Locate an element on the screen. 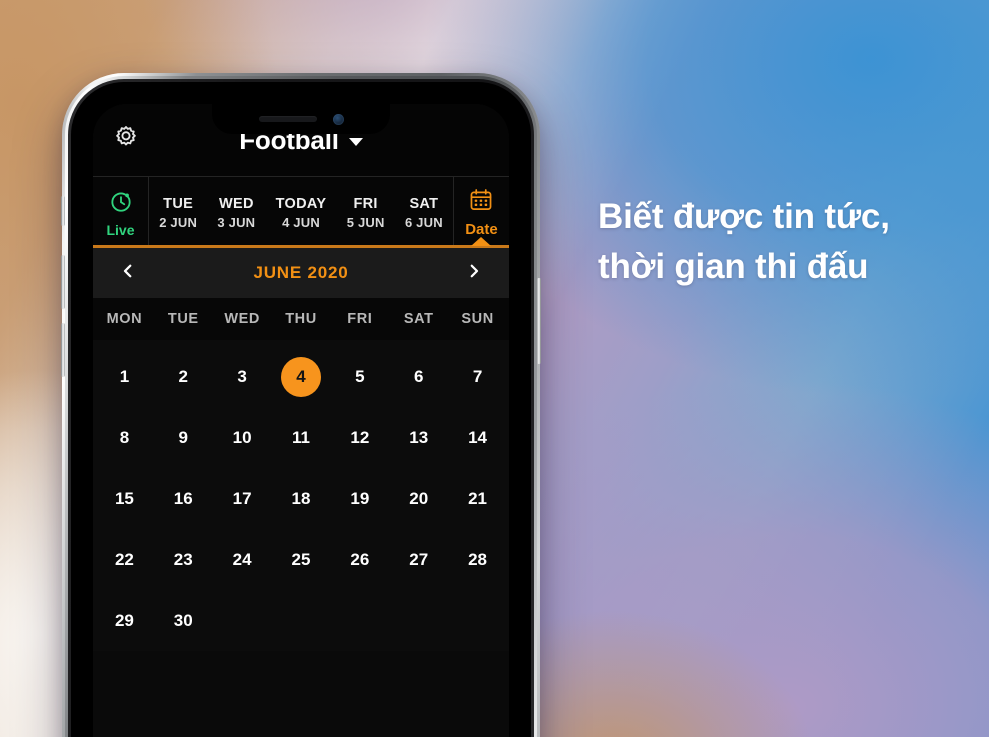 This screenshot has height=737, width=989. selected-tab-caret-icon is located at coordinates (481, 241).